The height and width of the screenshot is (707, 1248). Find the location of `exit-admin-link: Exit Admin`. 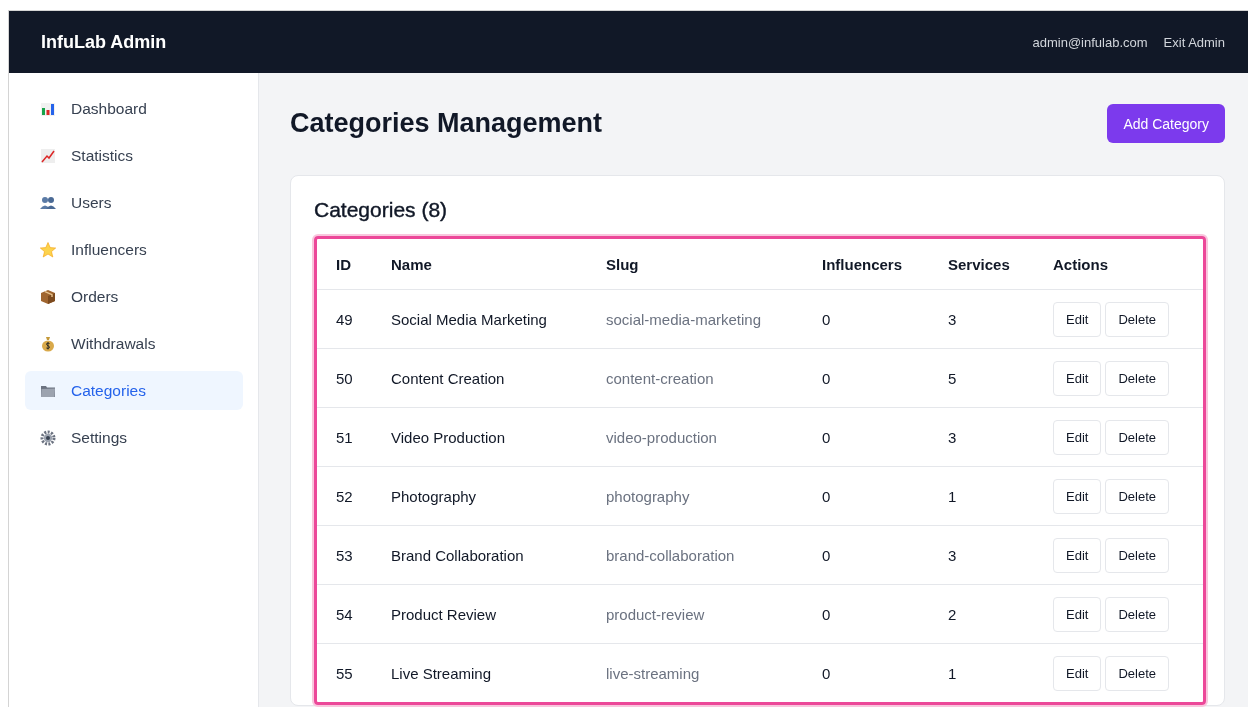

exit-admin-link: Exit Admin is located at coordinates (1194, 42).